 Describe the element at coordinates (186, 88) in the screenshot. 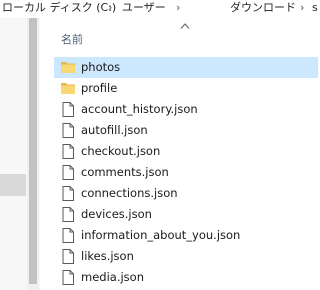

I see `list-item-profile: profile` at that location.